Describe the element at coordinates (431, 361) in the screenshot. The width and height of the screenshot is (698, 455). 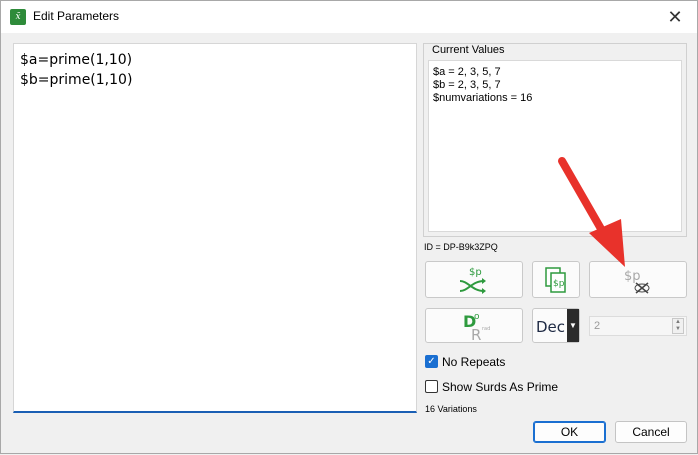
I see `no-repeats-checkbox: ✓` at that location.